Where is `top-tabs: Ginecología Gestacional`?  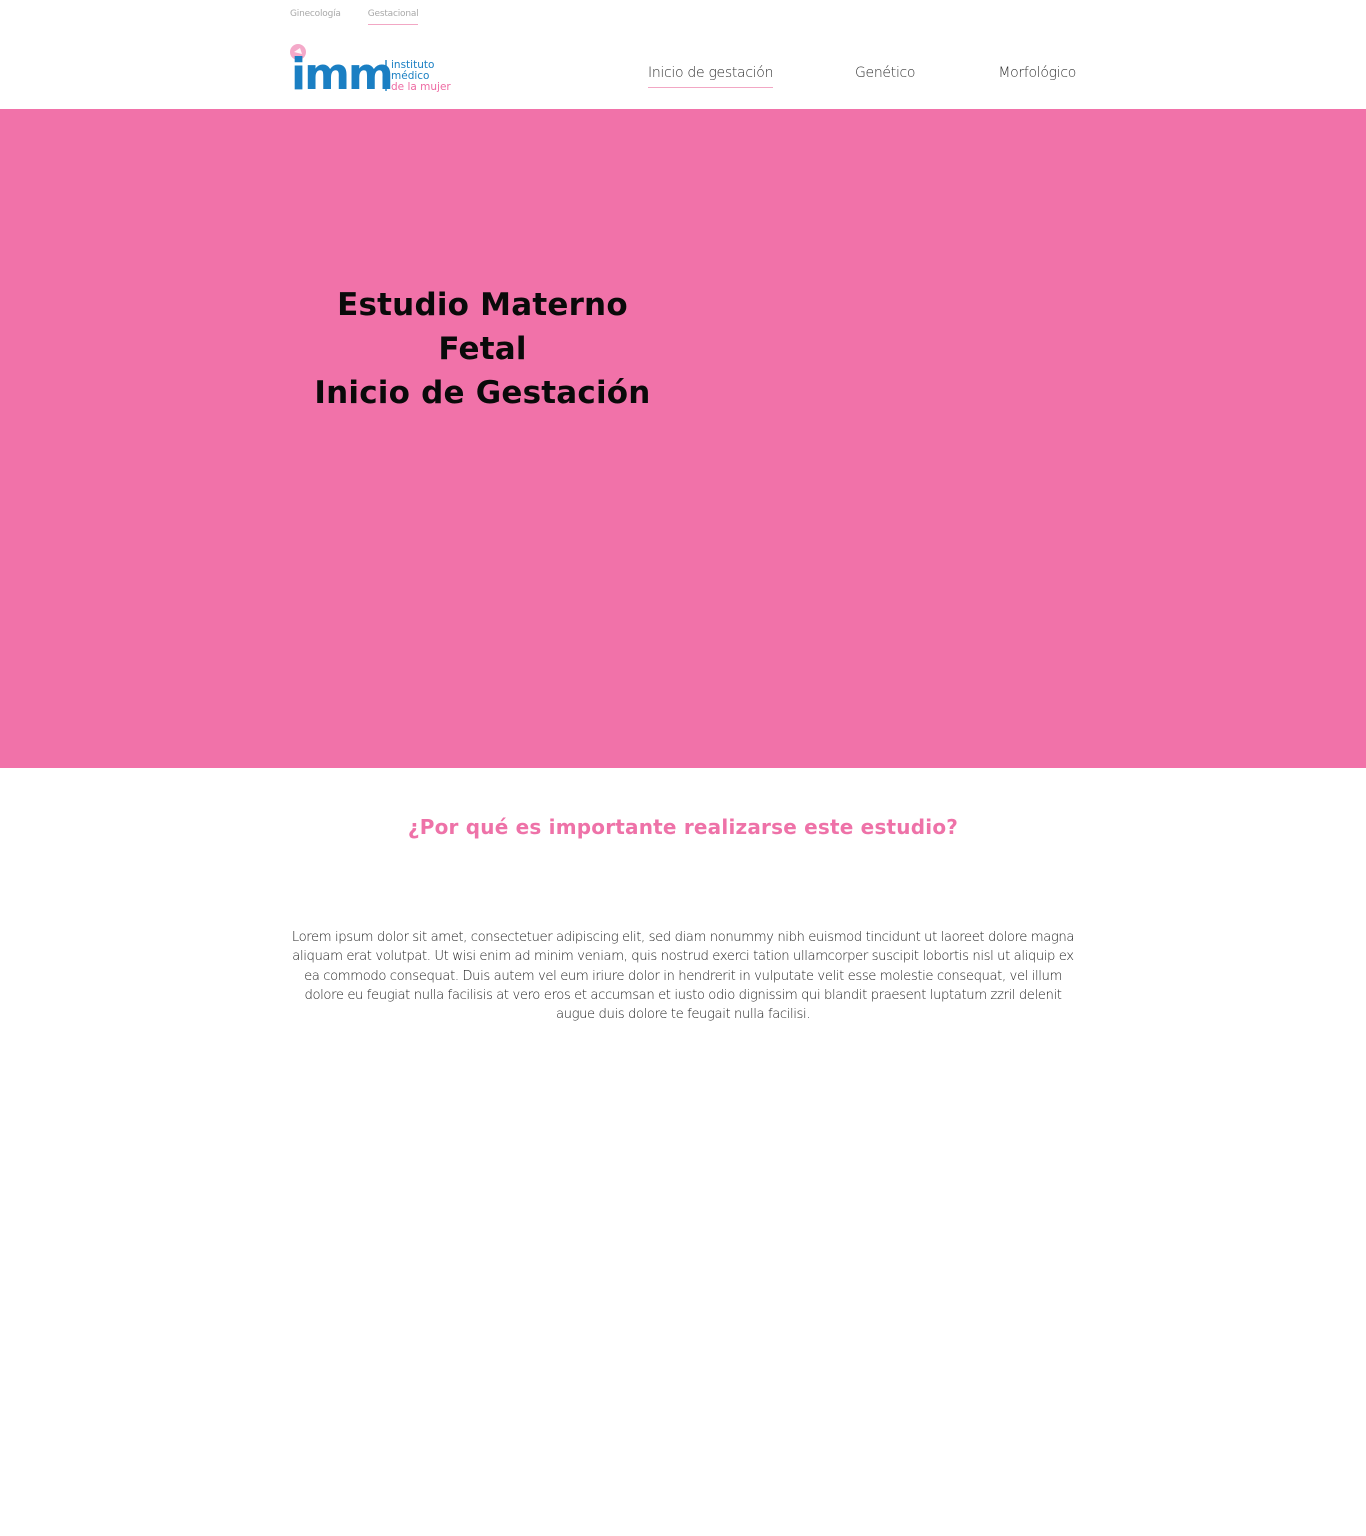 top-tabs: Ginecología Gestacional is located at coordinates (354, 17).